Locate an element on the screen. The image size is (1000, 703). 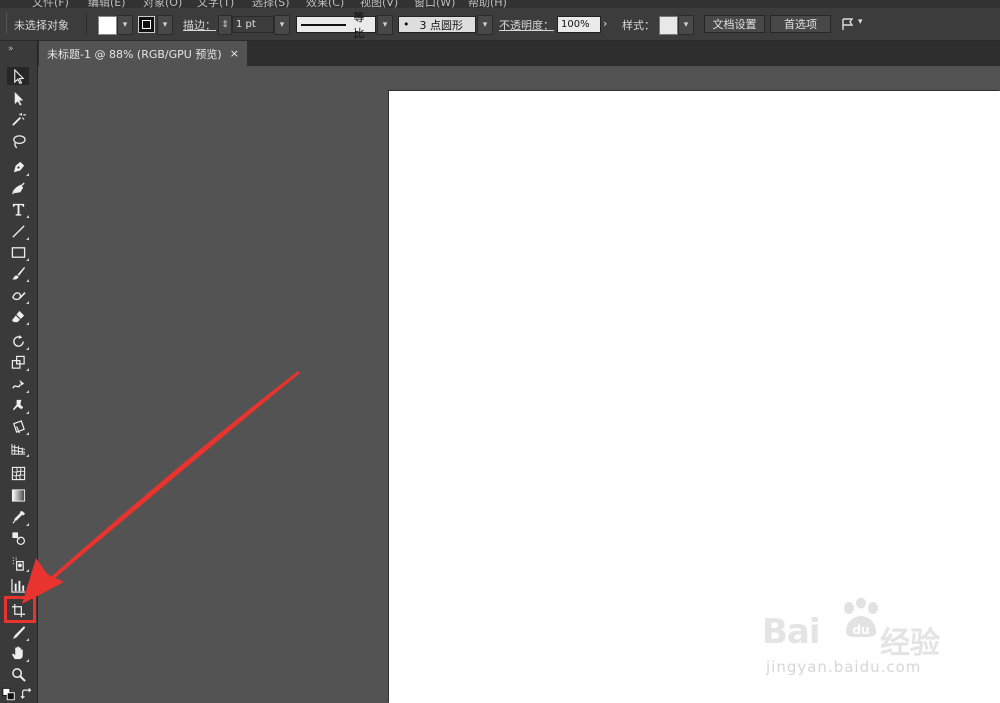
default-fill-stroke-icon is located at coordinates (9, 694).